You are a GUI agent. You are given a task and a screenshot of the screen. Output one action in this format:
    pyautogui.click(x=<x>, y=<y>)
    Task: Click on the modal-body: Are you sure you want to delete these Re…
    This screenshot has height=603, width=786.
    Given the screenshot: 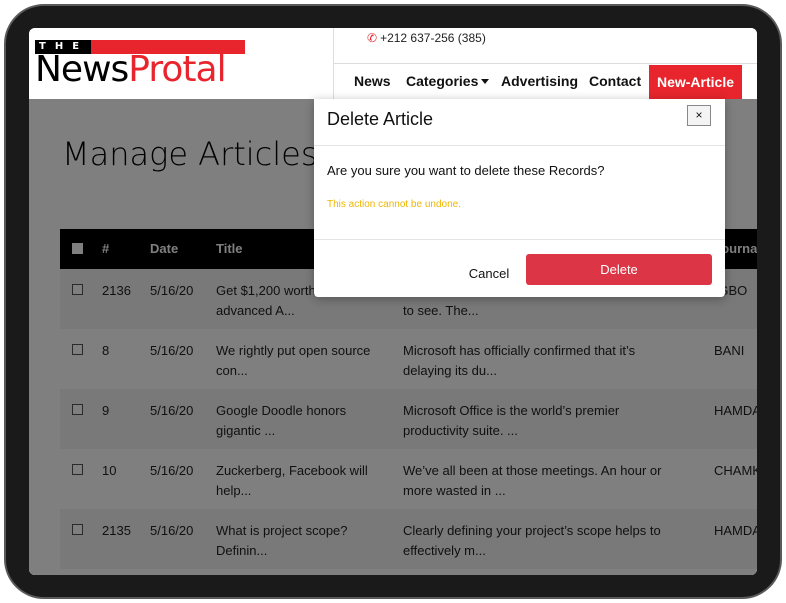 What is the action you would take?
    pyautogui.click(x=519, y=193)
    